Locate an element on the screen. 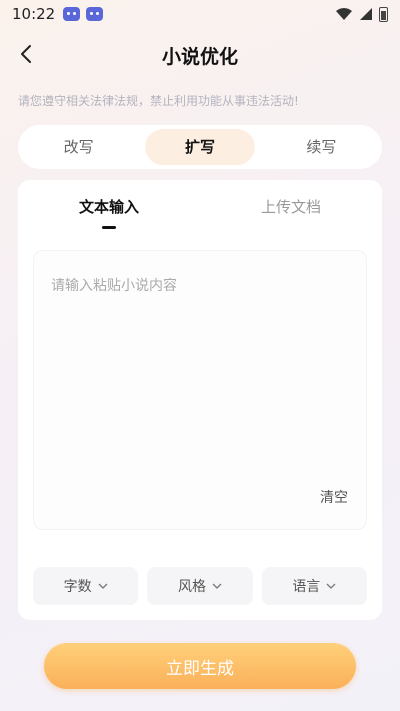  tab-rewrite: 改写 is located at coordinates (78, 147).